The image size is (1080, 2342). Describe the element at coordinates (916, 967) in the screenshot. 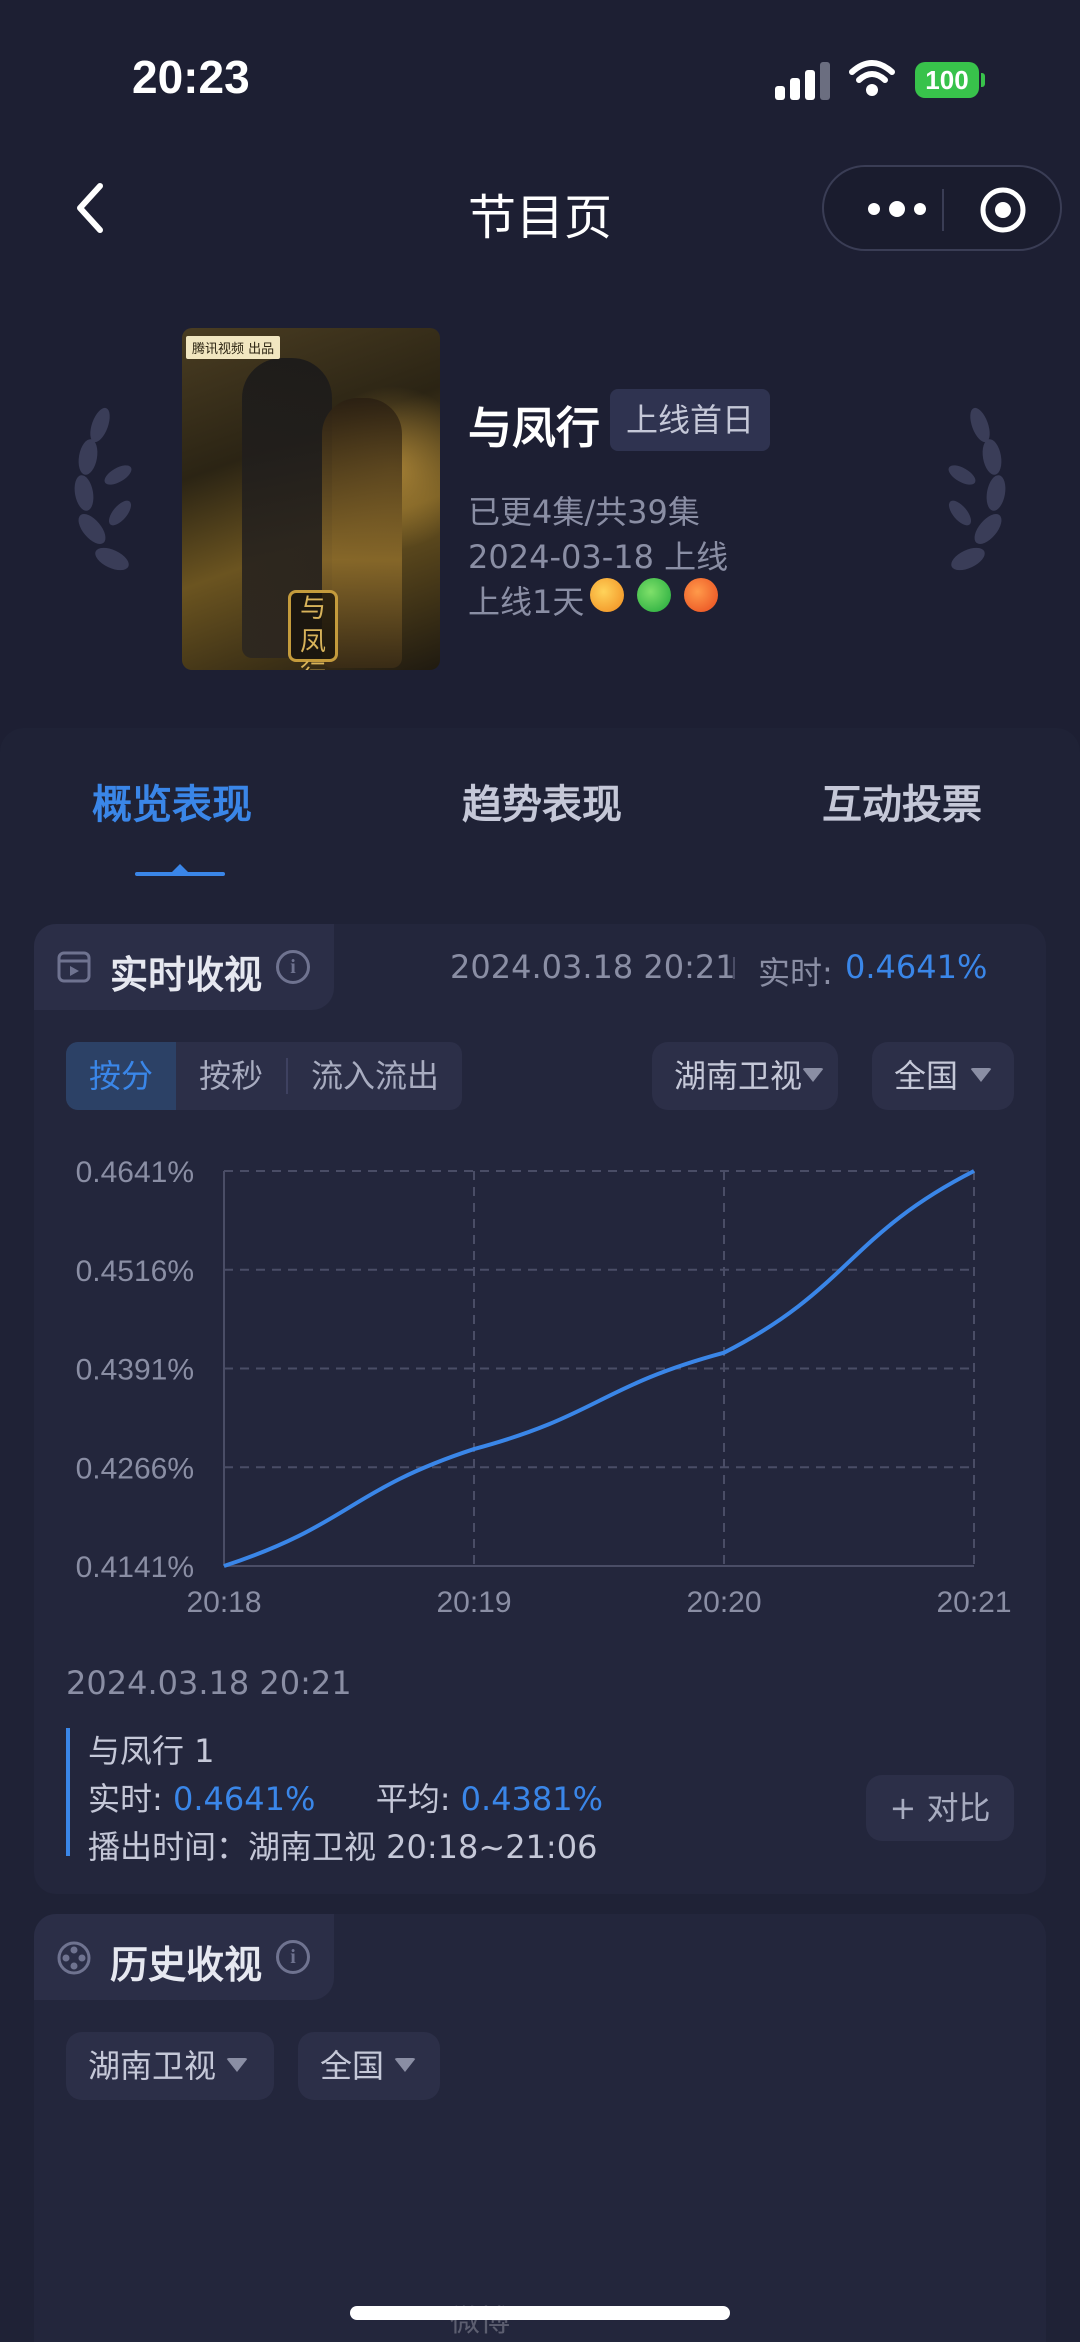

I see `realtime-value: 0.4641%` at that location.